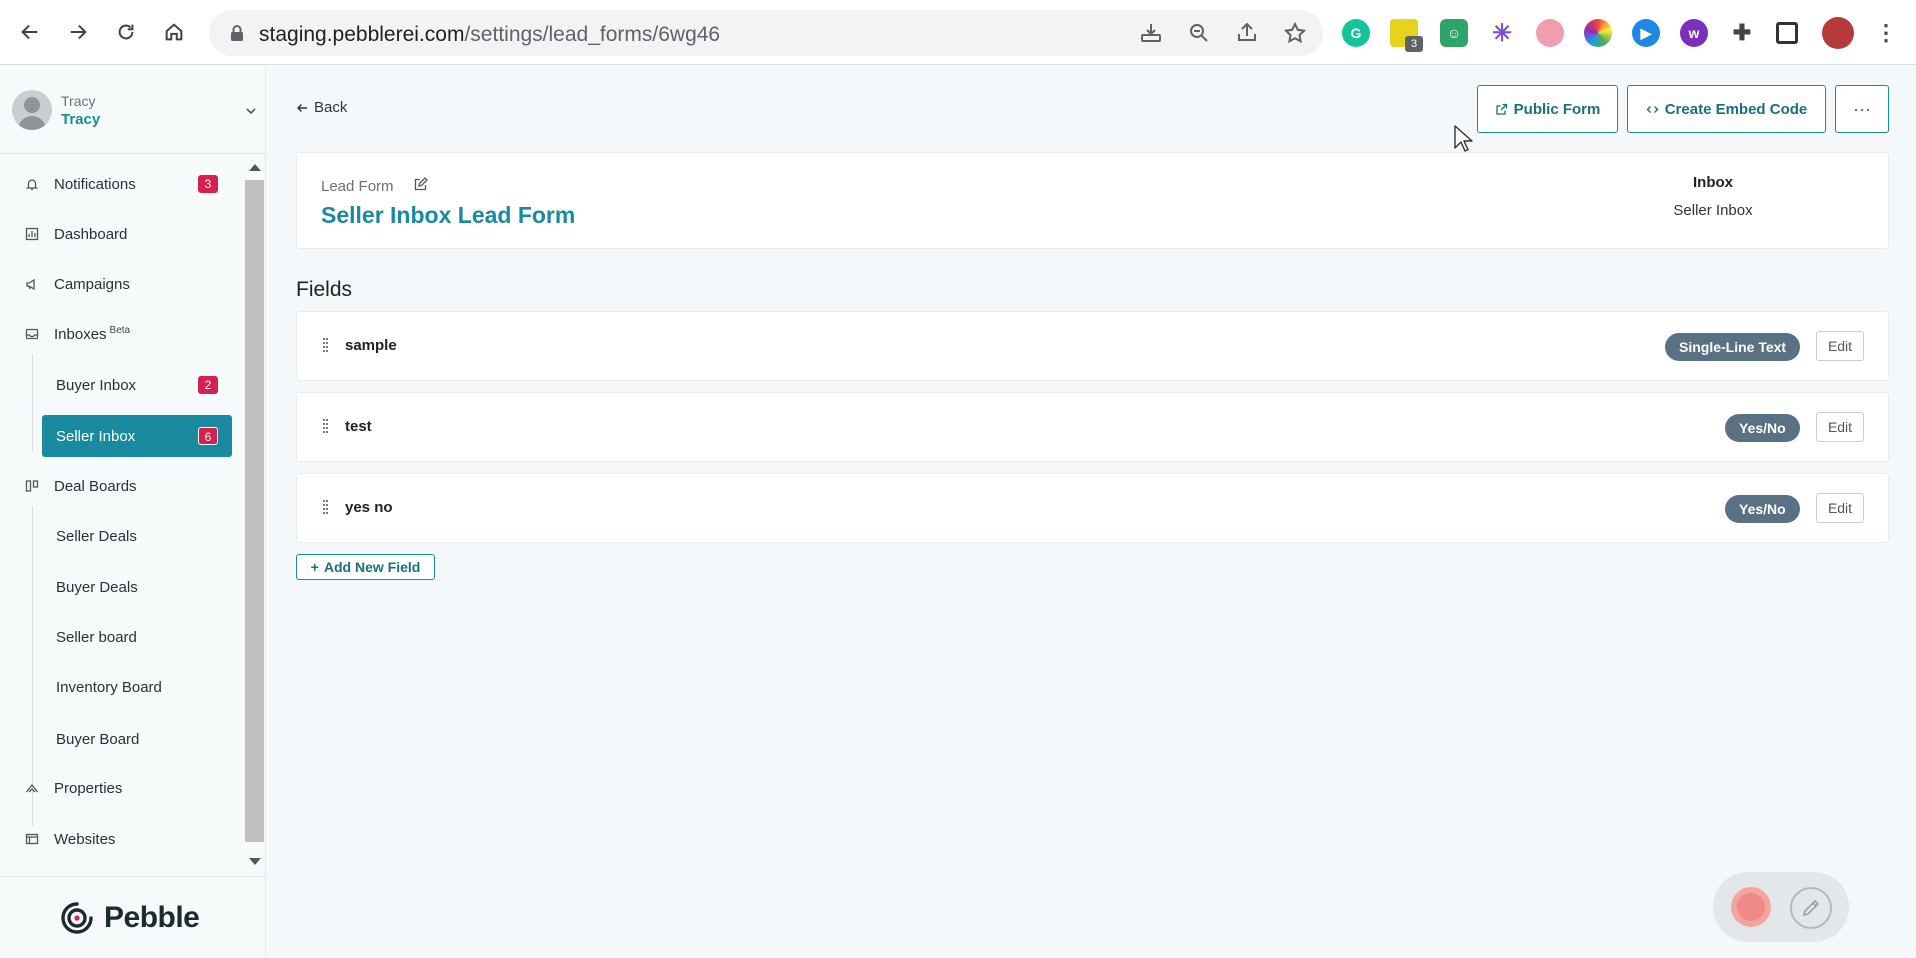 The image size is (1916, 958). Describe the element at coordinates (1092, 427) in the screenshot. I see `field-row: test Yes/No Edit` at that location.